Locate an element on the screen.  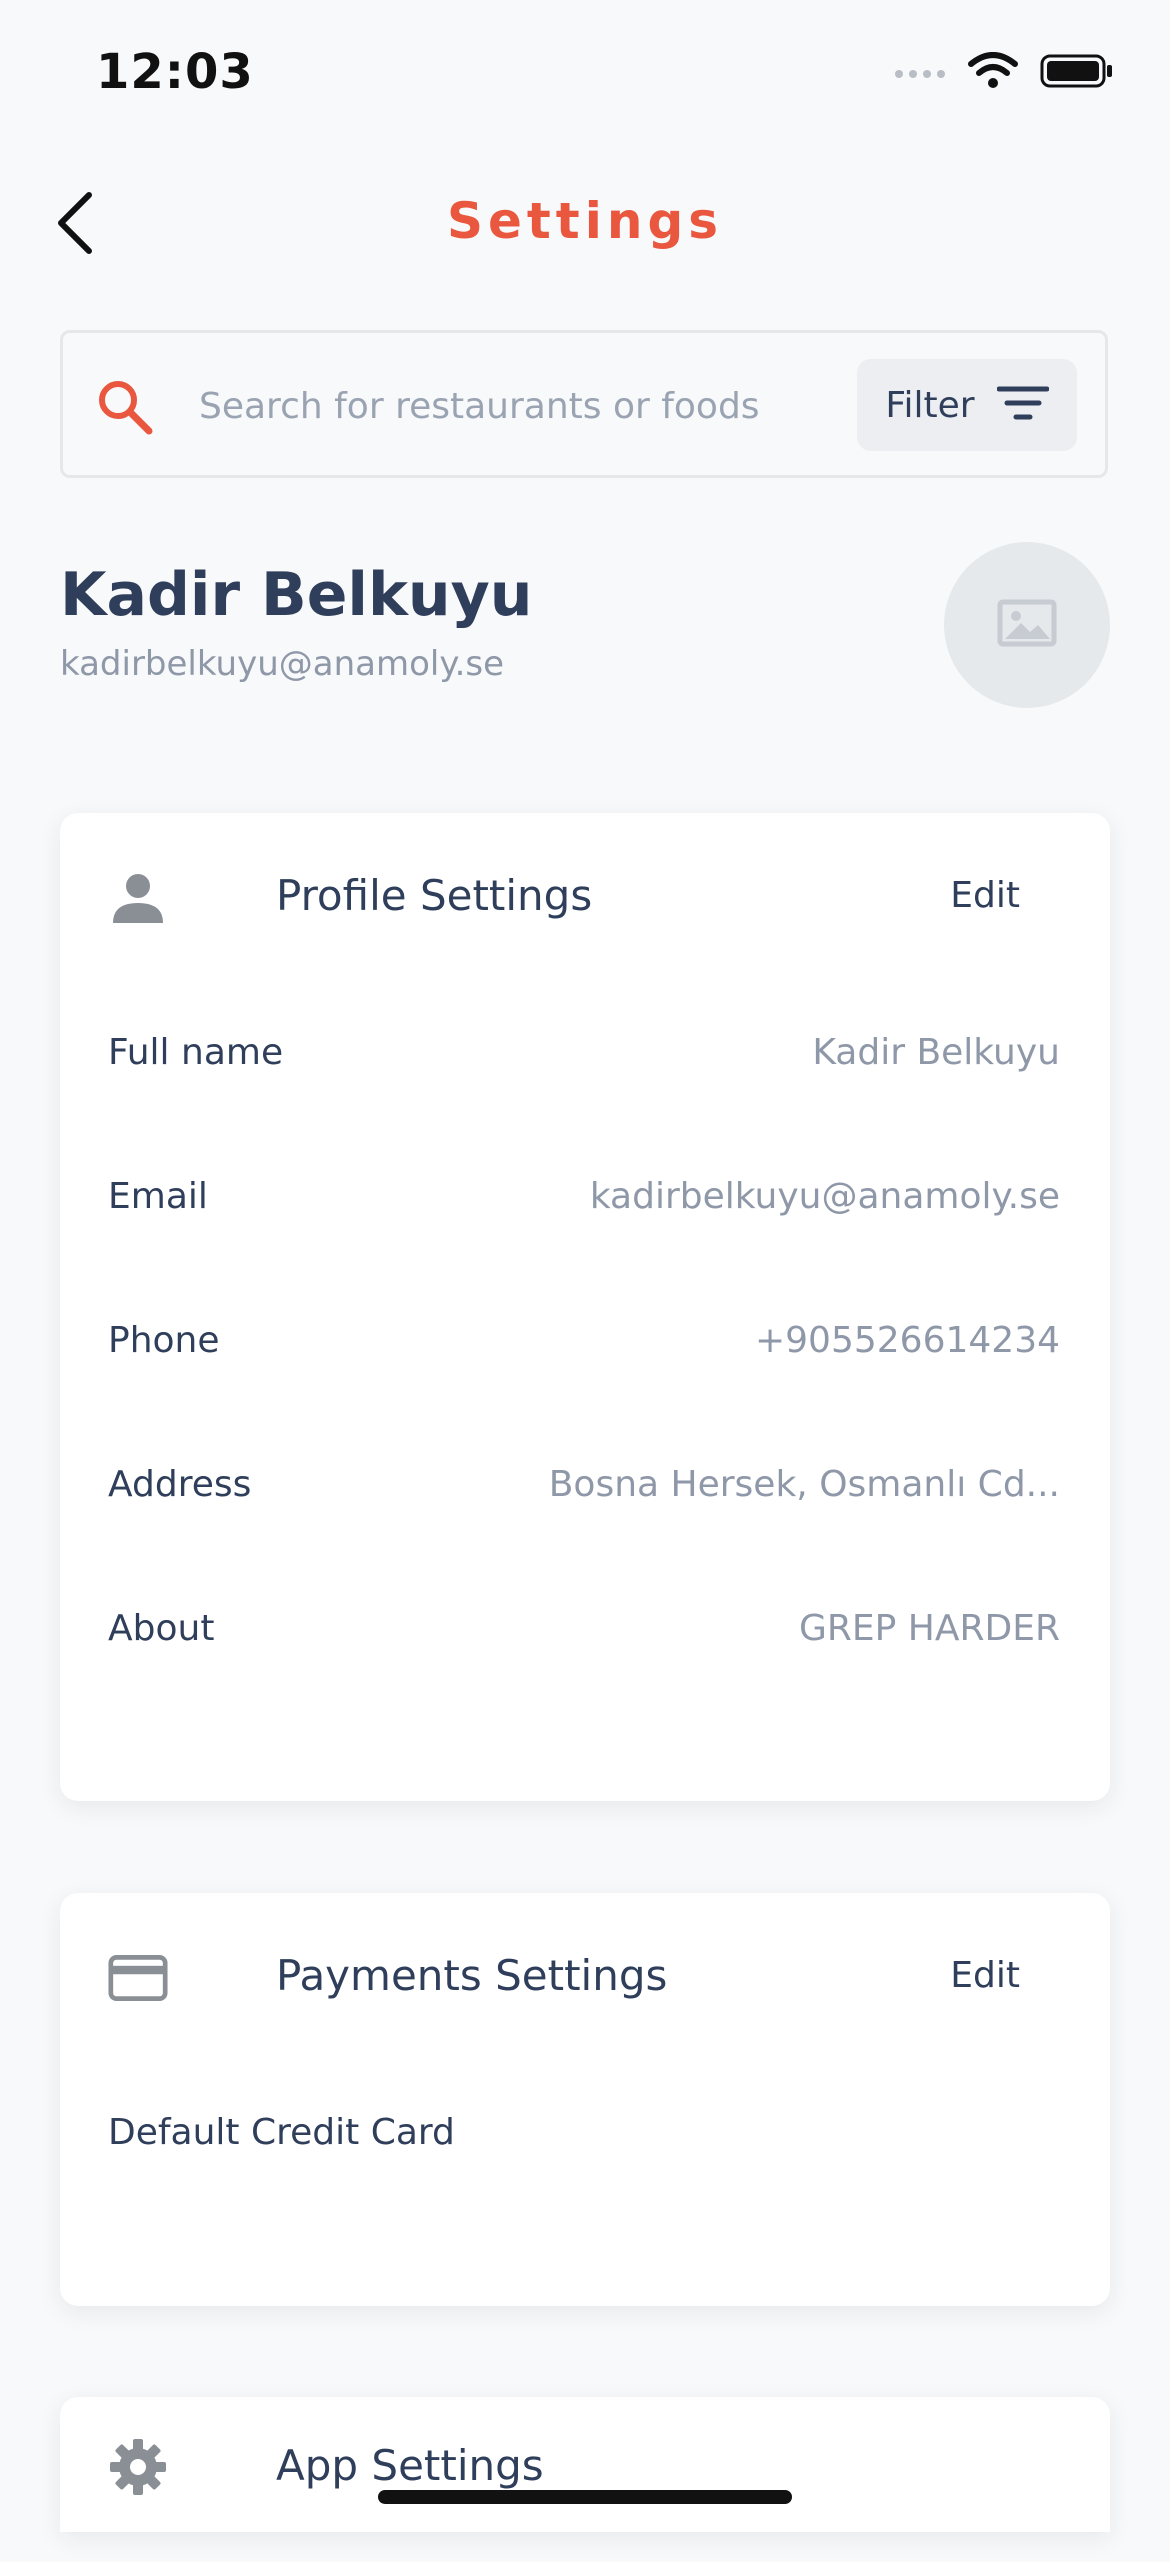
field-value: kadirbelkuyu@anamoly.se is located at coordinates (824, 1196).